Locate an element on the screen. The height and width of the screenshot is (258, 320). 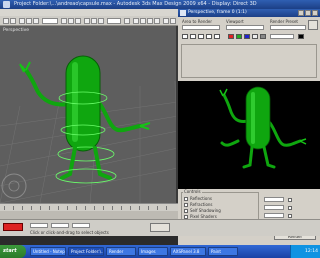
y-coord-field is located at coordinates (60, 225).